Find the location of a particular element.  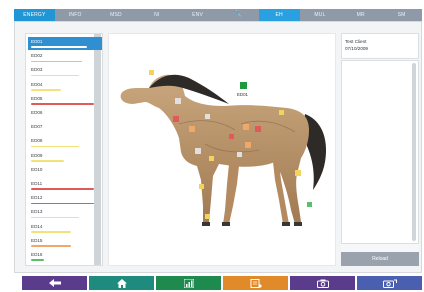

list-item-label: ED09 is located at coordinates (37, 155).